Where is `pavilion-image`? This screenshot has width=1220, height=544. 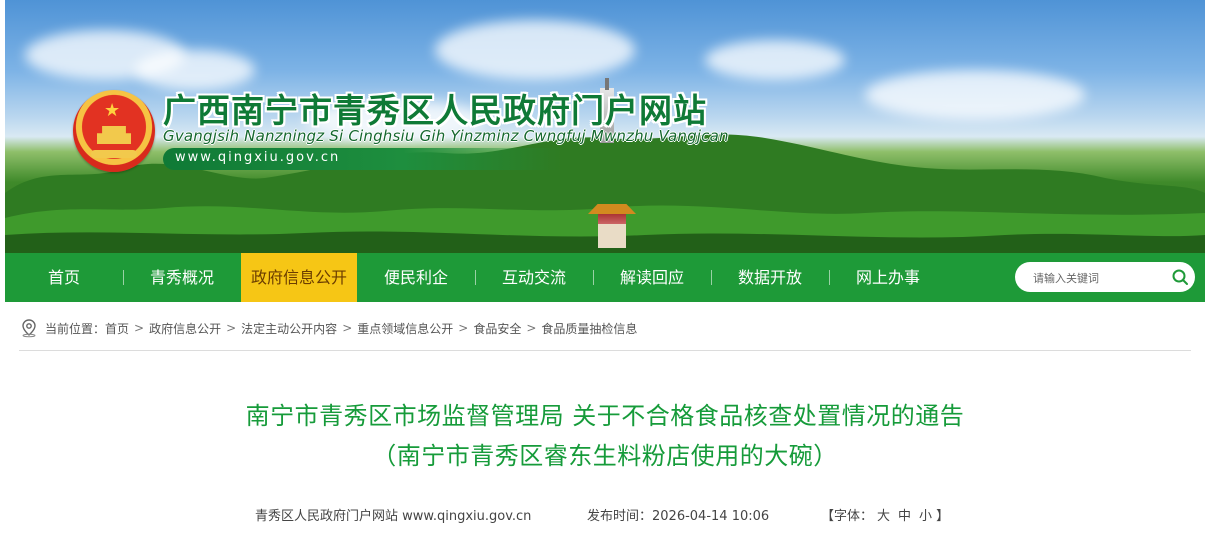 pavilion-image is located at coordinates (612, 226).